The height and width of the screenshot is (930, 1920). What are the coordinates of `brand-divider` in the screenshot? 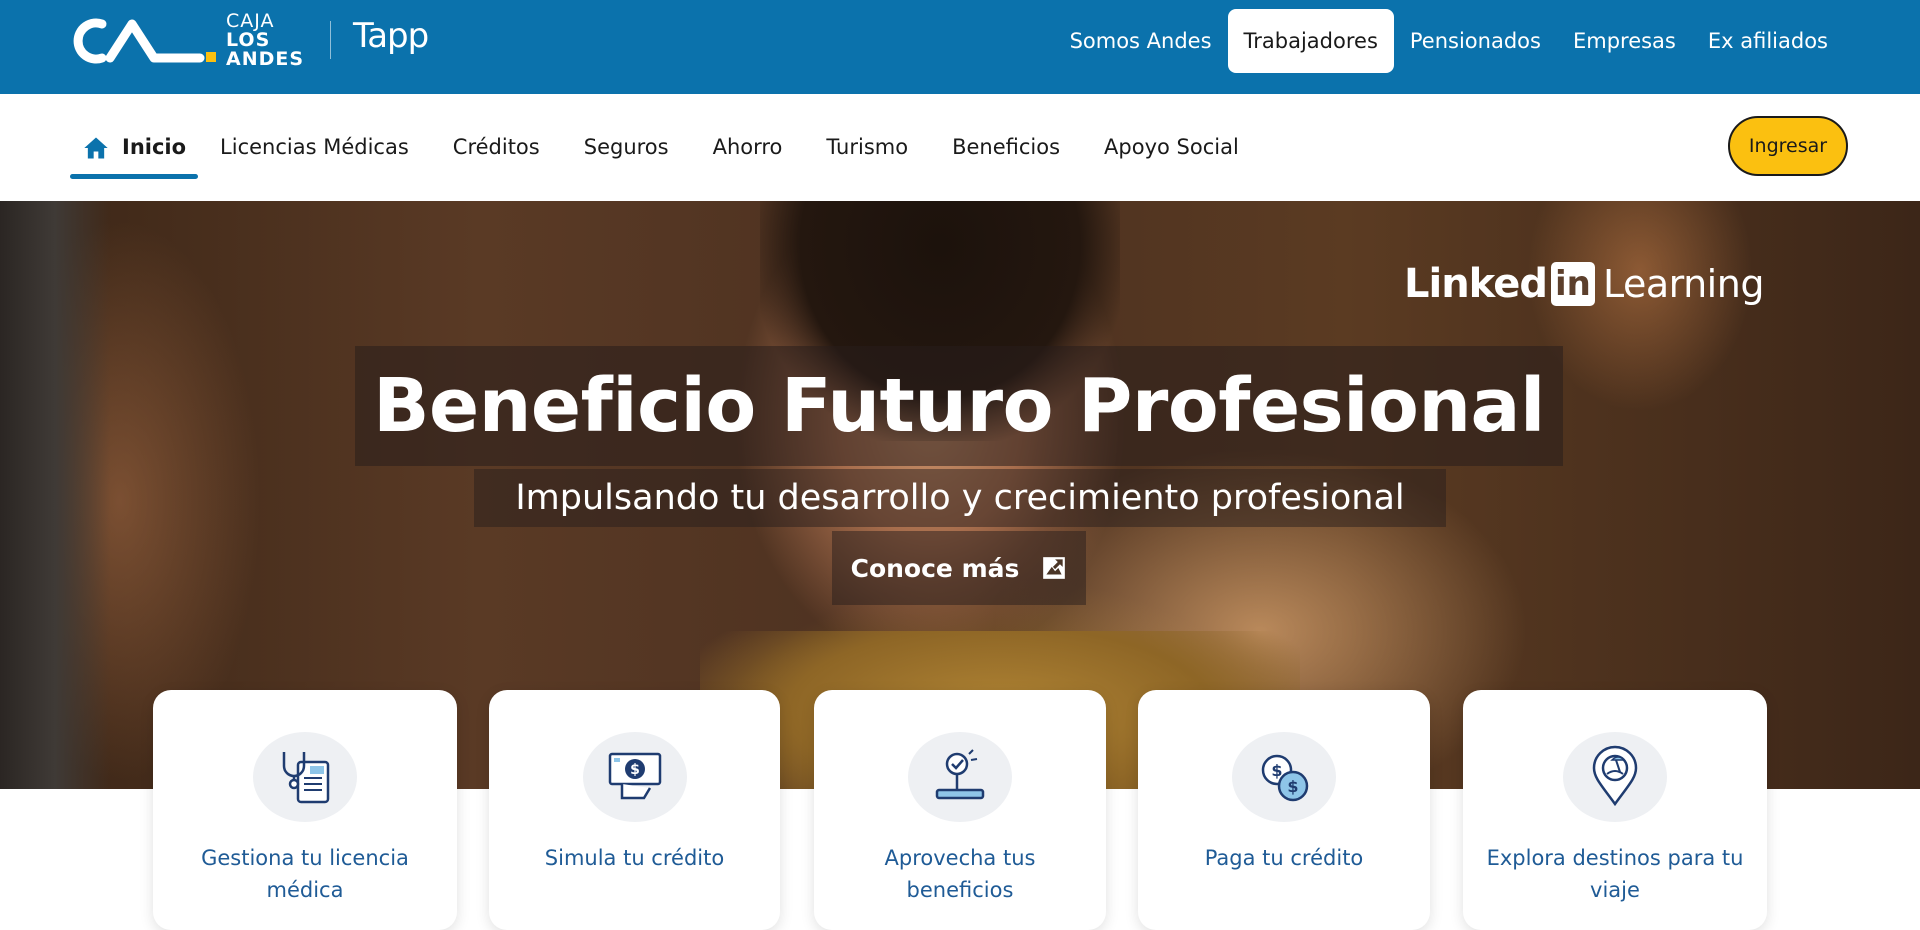 It's located at (331, 40).